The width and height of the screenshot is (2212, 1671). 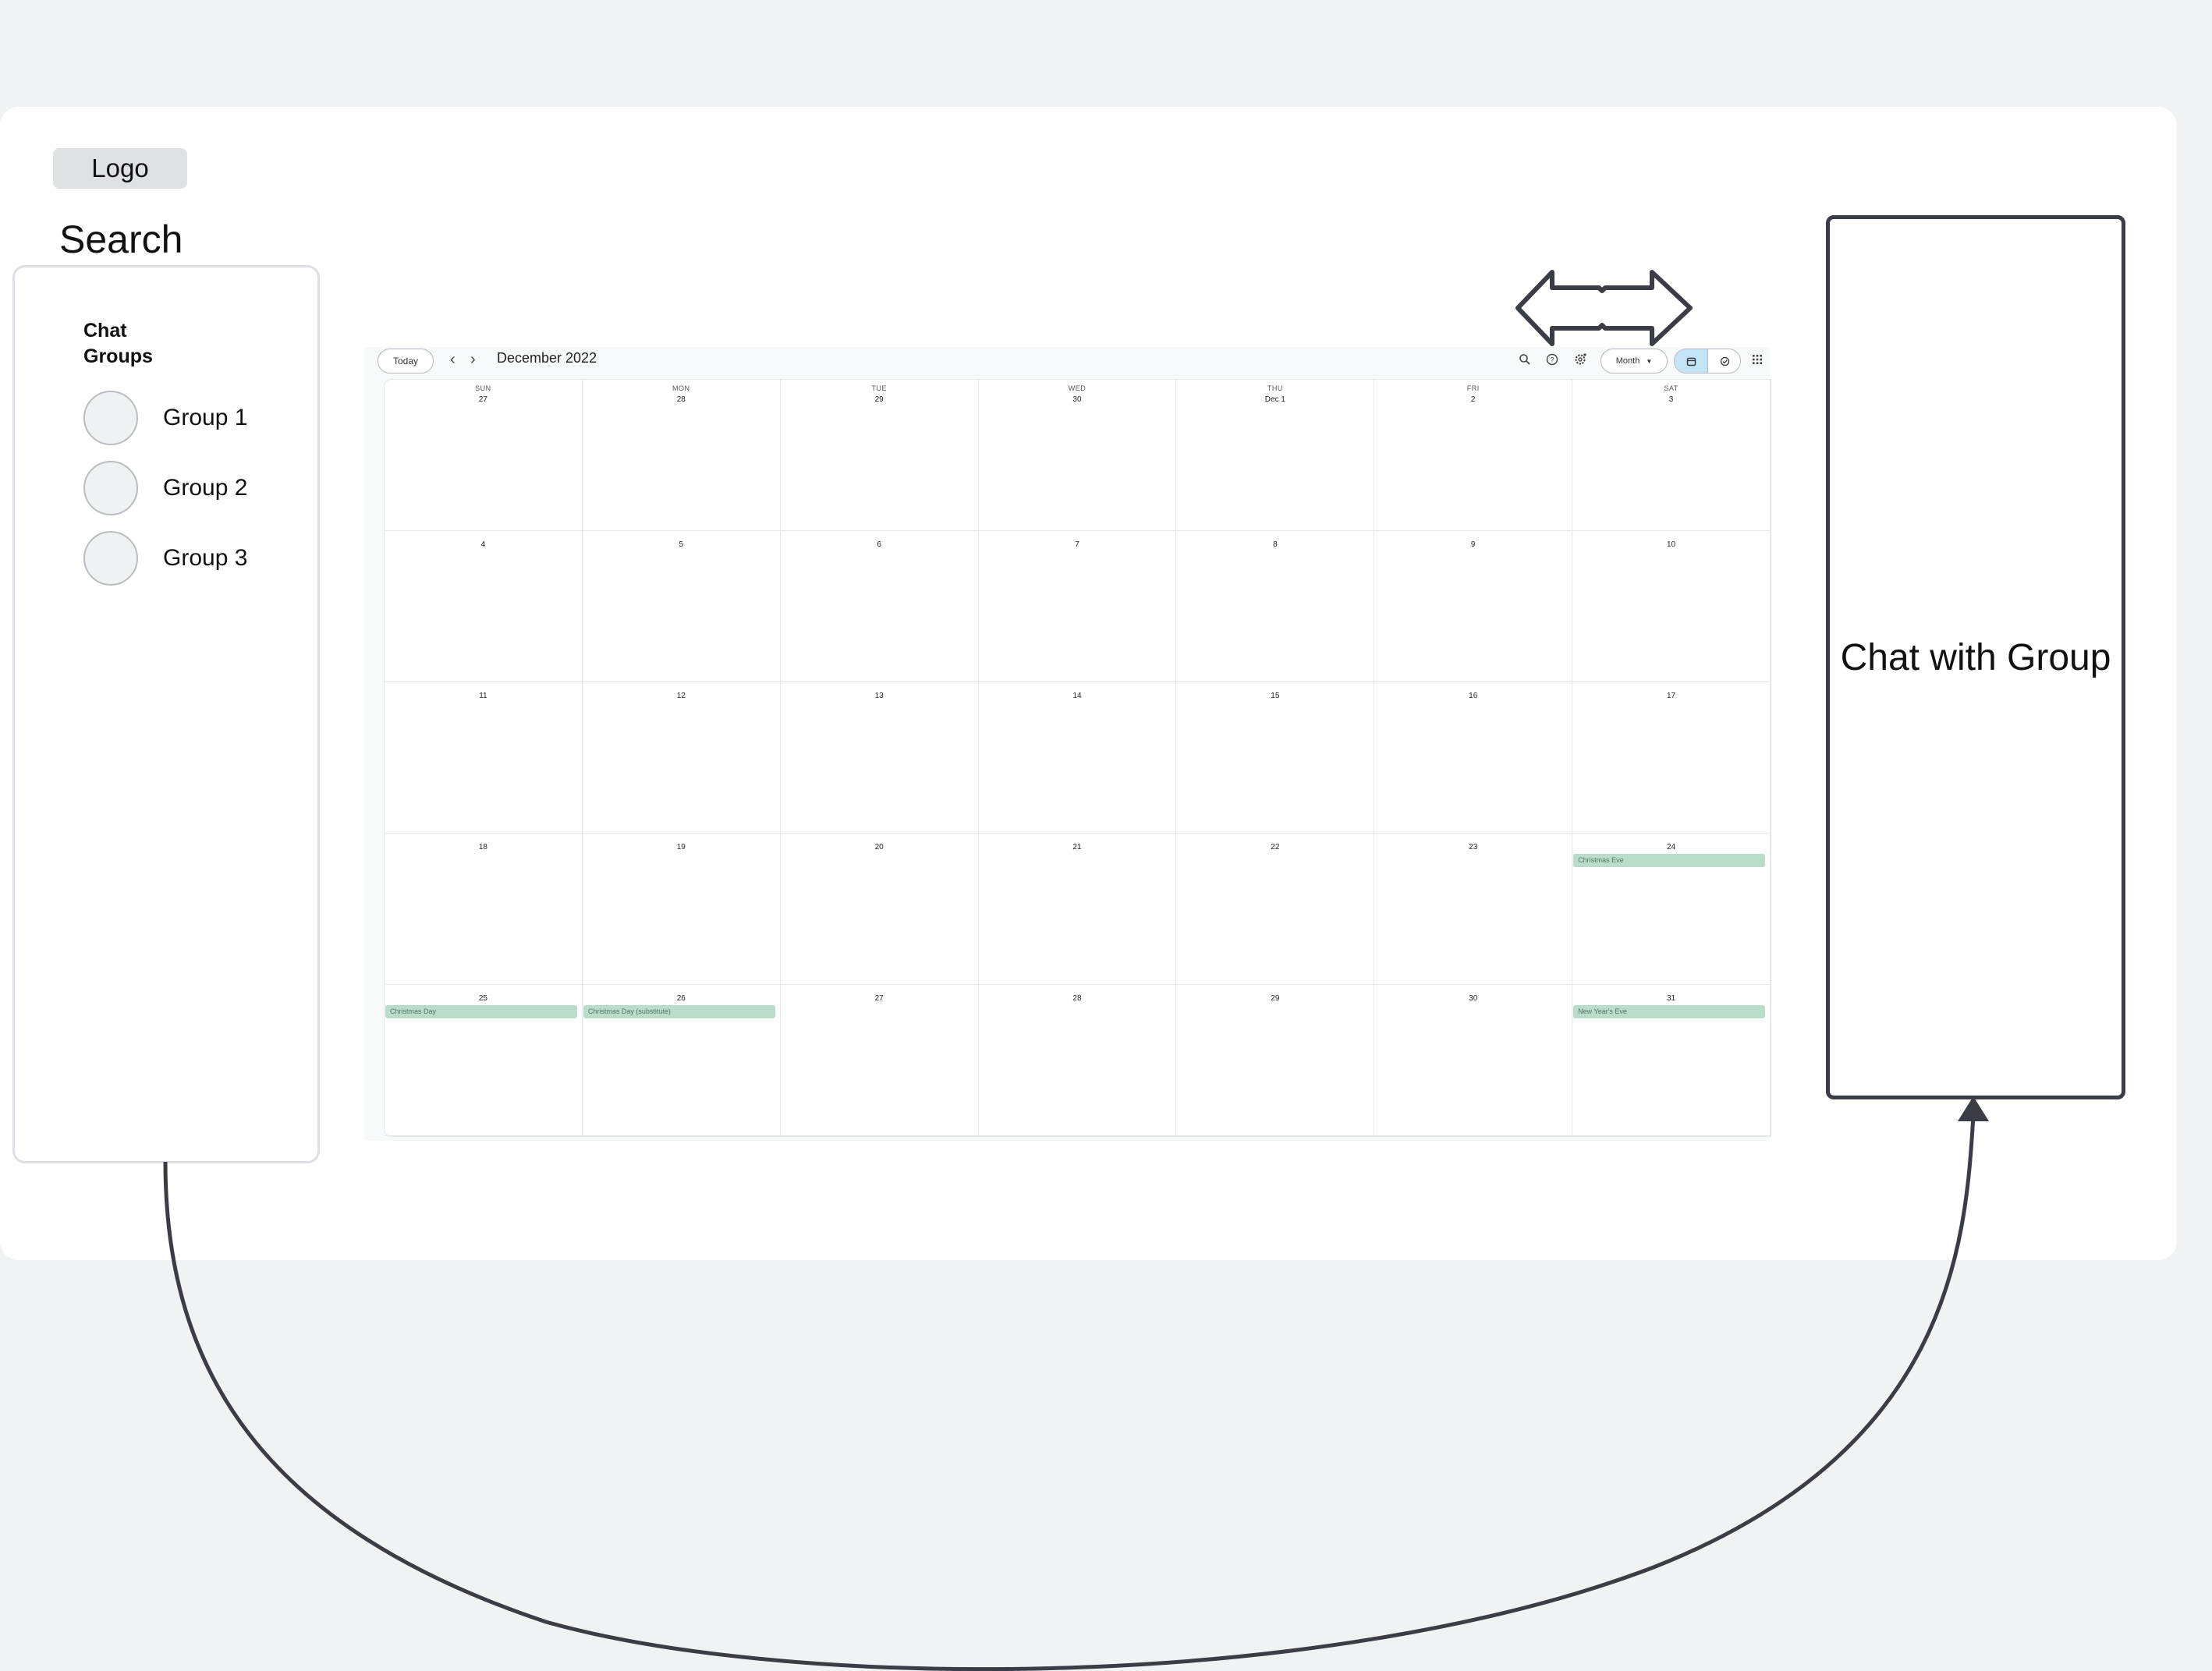 What do you see at coordinates (1973, 1108) in the screenshot?
I see `arrowhead-icon` at bounding box center [1973, 1108].